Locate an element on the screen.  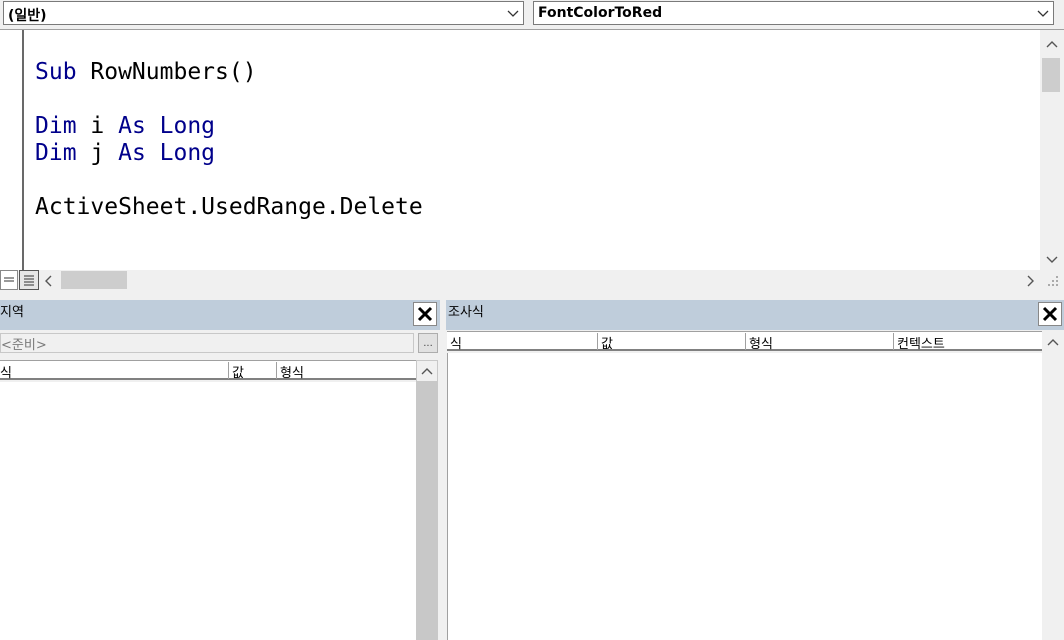
pane-divider is located at coordinates (443, 470).